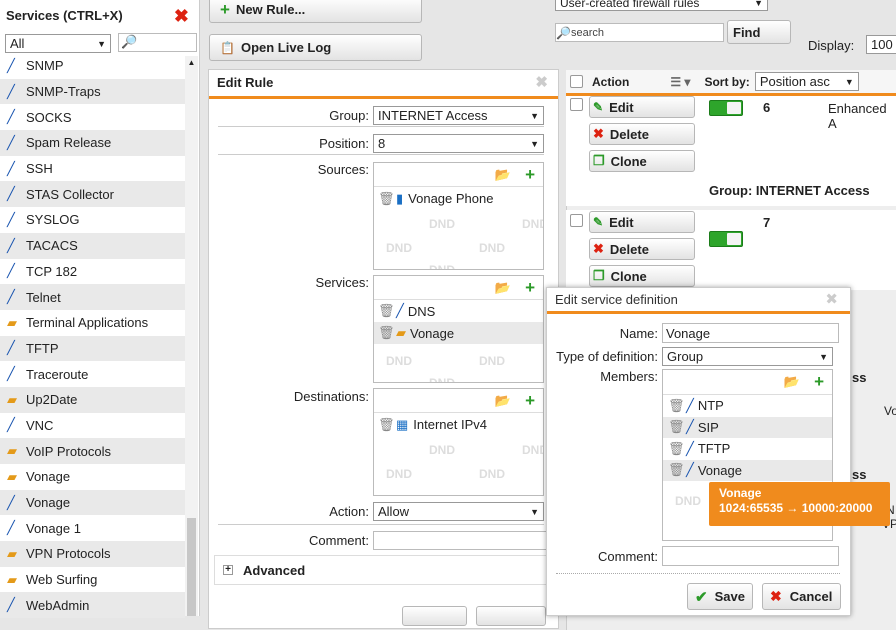  Describe the element at coordinates (92, 117) in the screenshot. I see `services-list-item: ╱ SOCKS` at that location.